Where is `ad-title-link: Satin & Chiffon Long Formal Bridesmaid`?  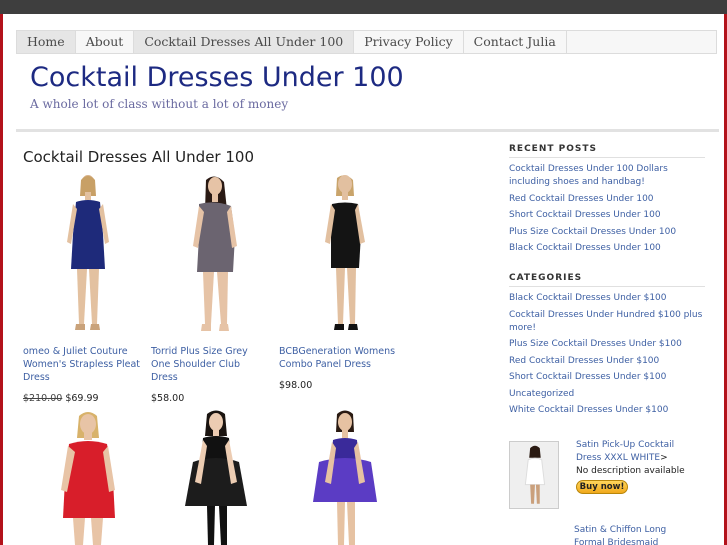 ad-title-link: Satin & Chiffon Long Formal Bridesmaid is located at coordinates (629, 534).